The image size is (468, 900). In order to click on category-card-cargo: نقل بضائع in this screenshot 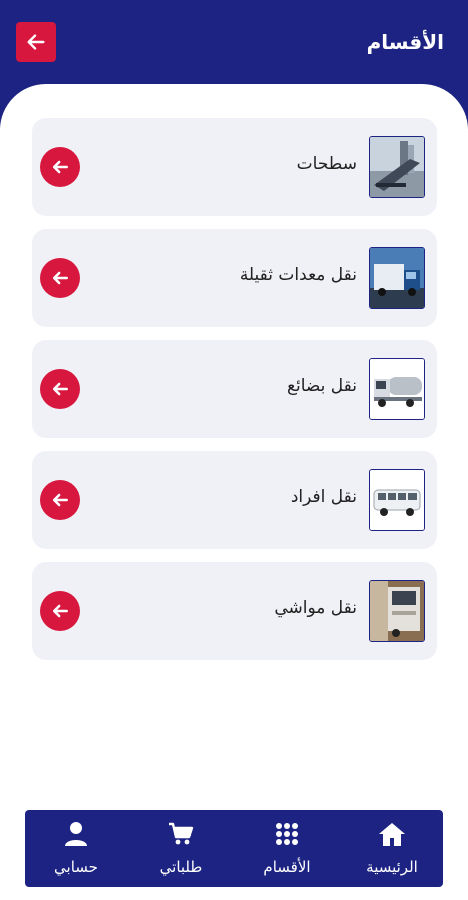, I will do `click(234, 389)`.